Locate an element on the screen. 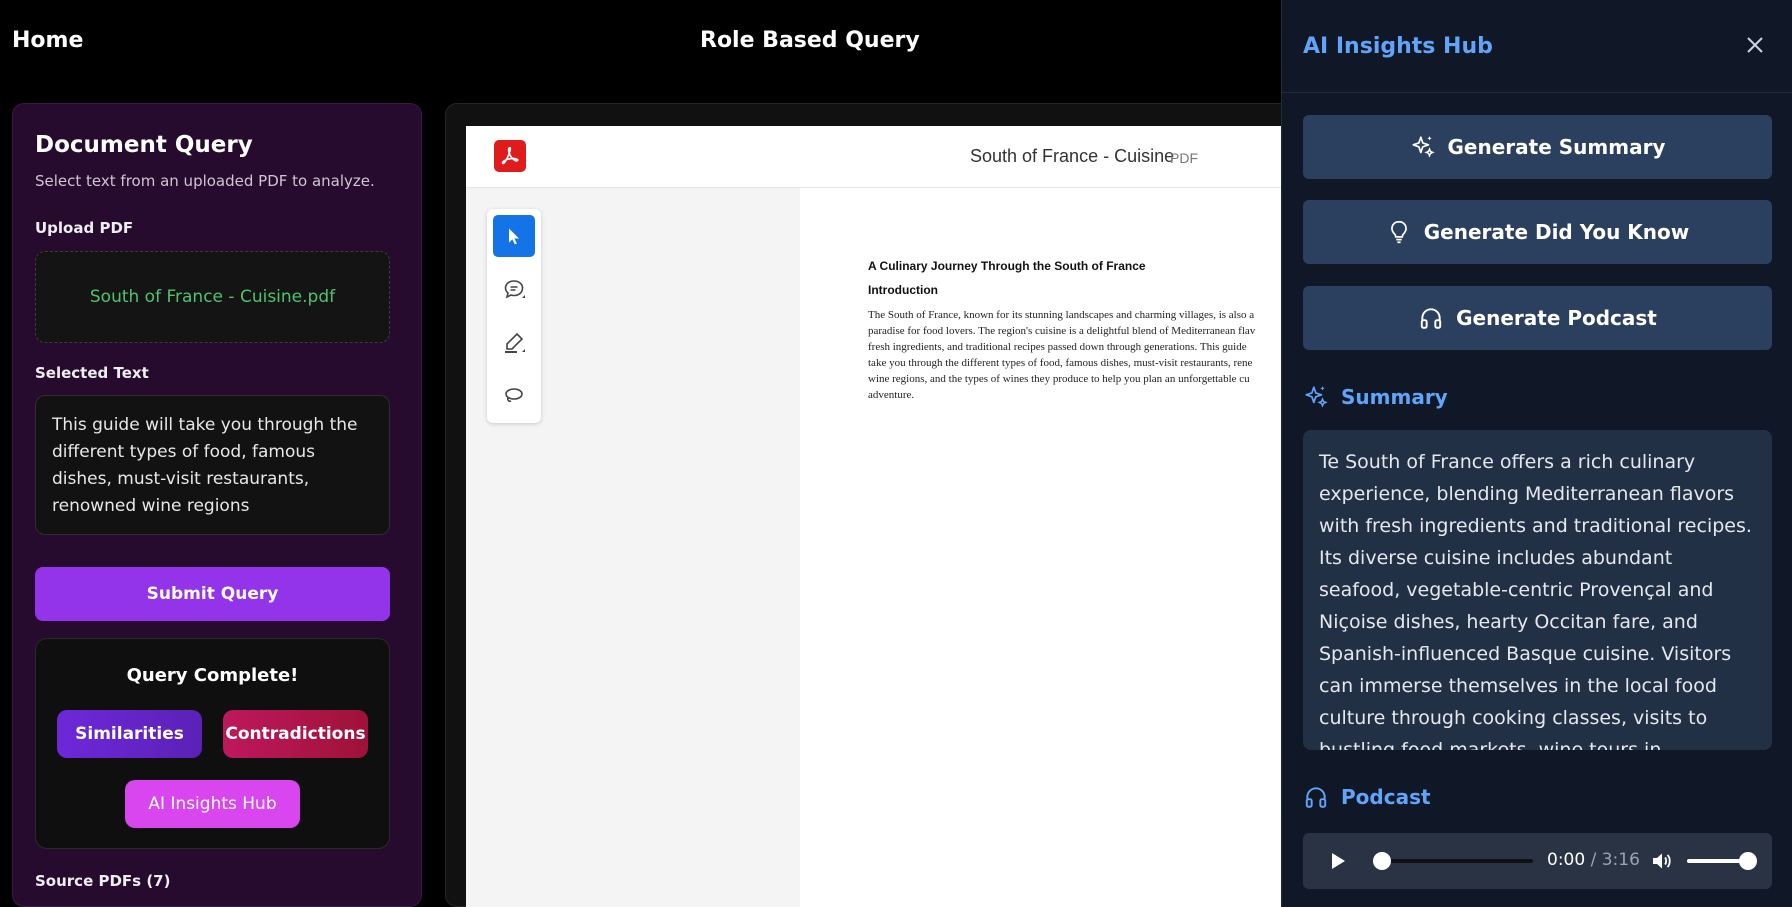 This screenshot has height=907, width=1792. uploaded-file-name: South of France - Cuisine.pdf is located at coordinates (212, 297).